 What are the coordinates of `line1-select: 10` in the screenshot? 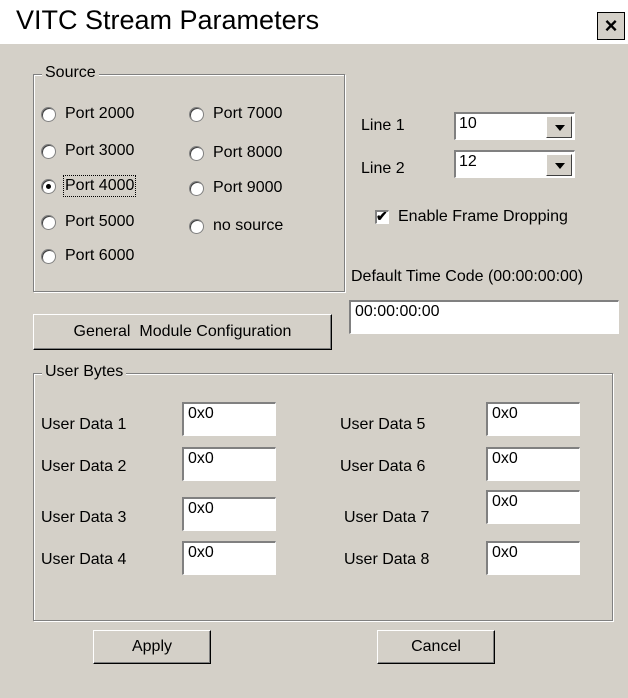 It's located at (514, 126).